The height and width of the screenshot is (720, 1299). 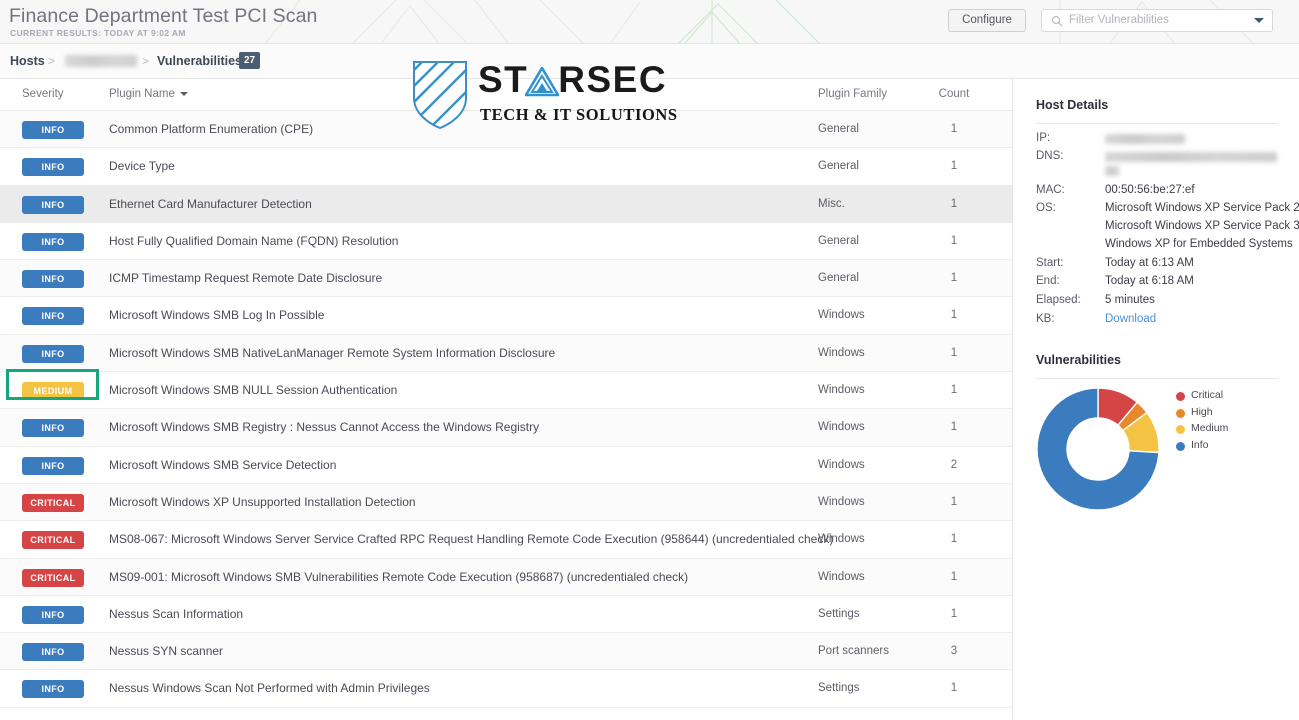 I want to click on elapsed-value: 5 minutes, so click(x=1130, y=300).